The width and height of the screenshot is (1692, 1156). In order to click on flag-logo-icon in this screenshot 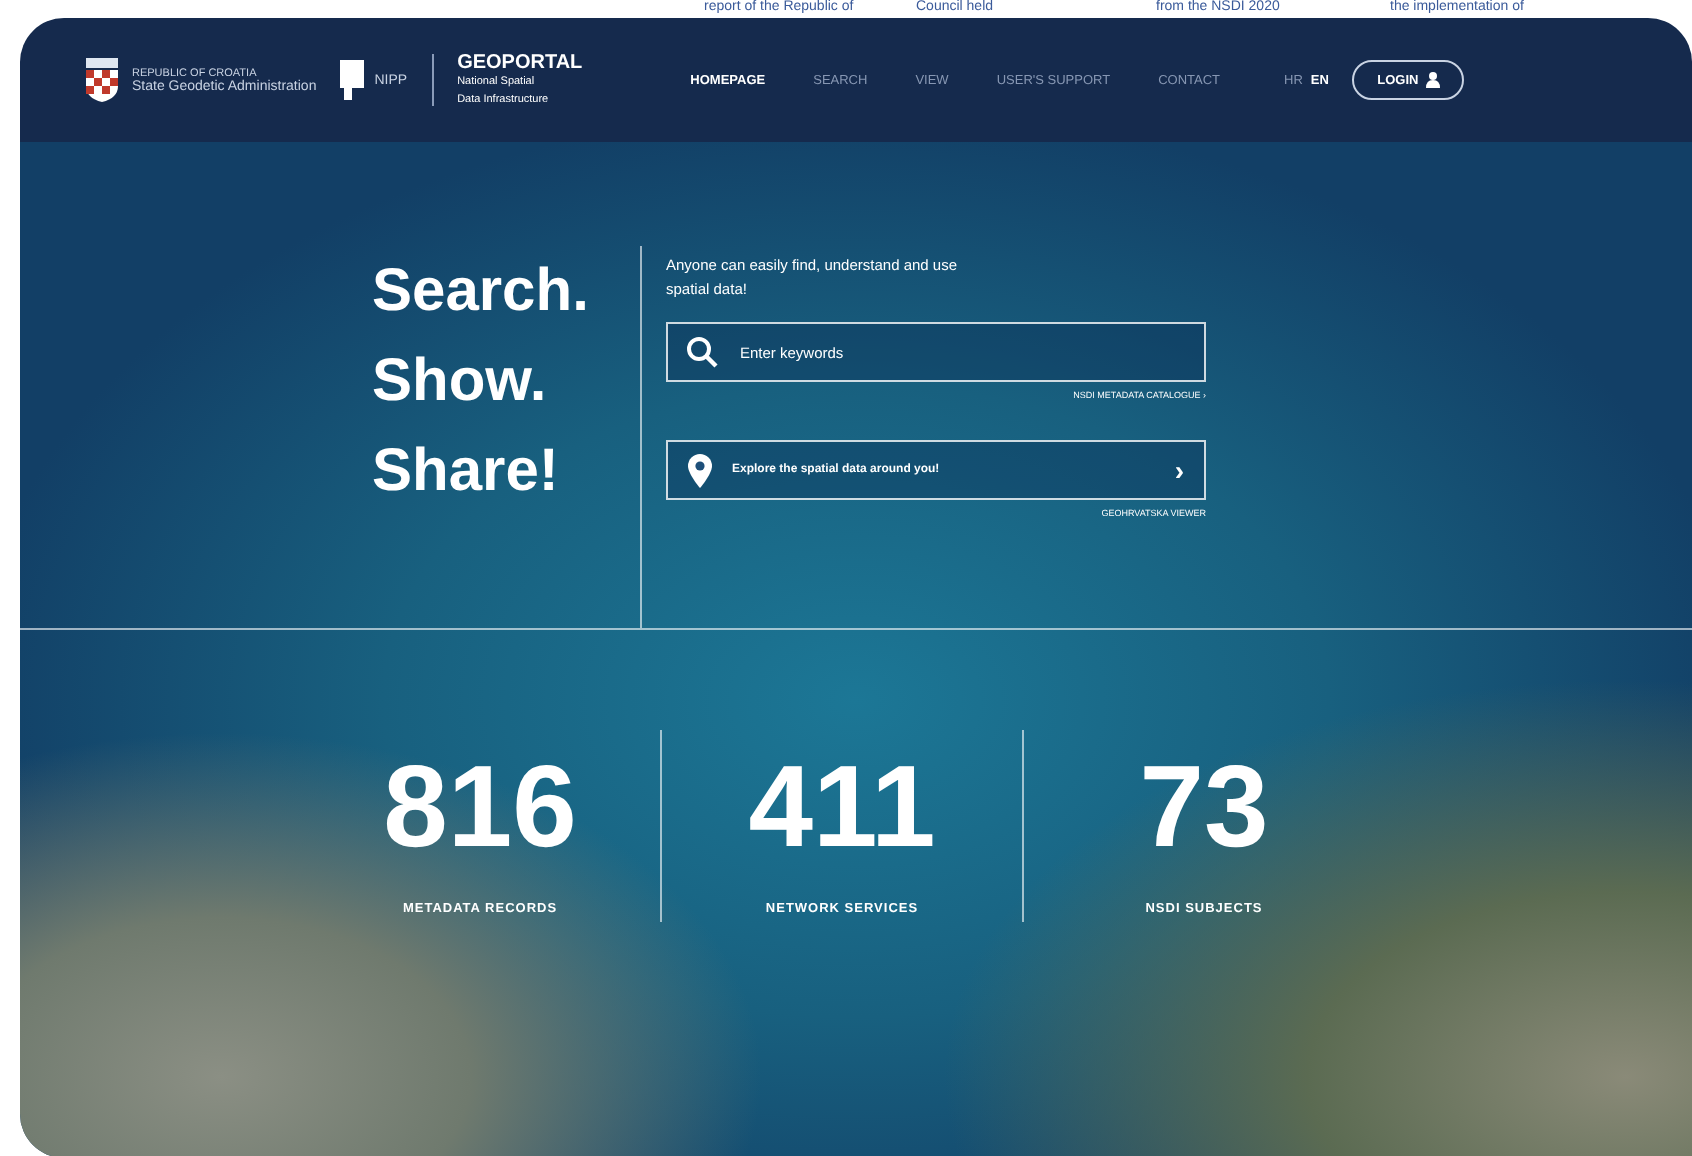, I will do `click(354, 80)`.